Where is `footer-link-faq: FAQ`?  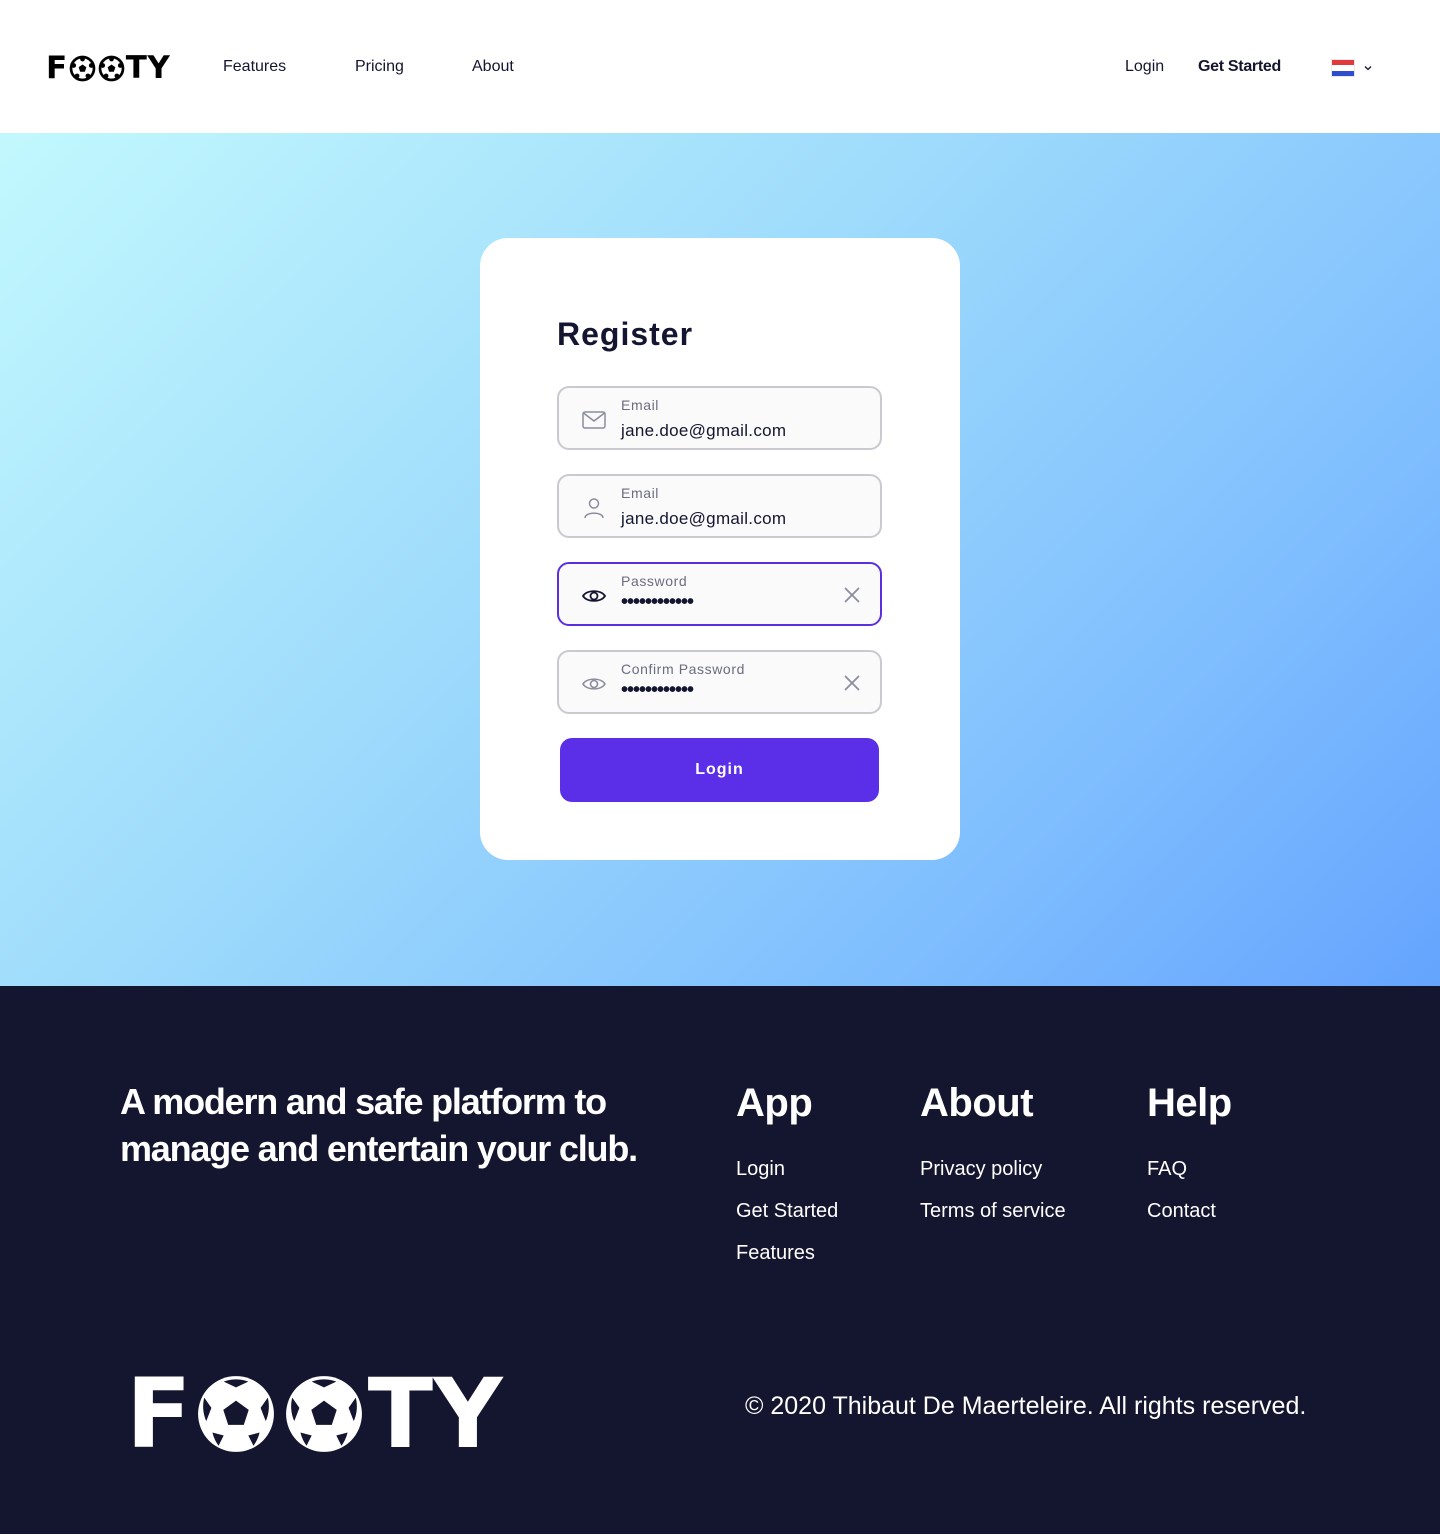
footer-link-faq: FAQ is located at coordinates (1189, 1169).